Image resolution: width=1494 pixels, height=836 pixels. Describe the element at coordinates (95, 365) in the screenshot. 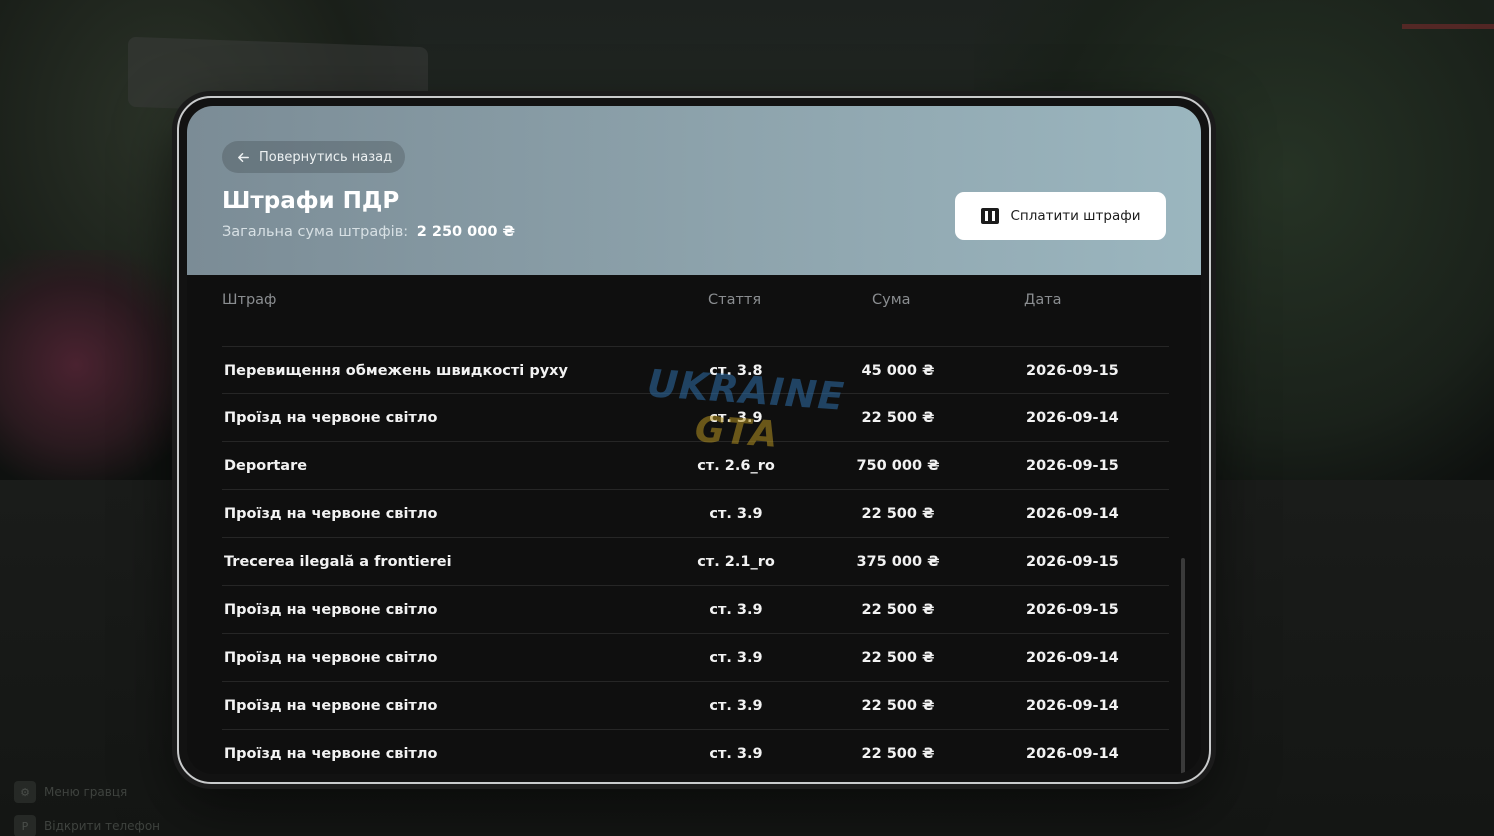

I see `background-flowers` at that location.